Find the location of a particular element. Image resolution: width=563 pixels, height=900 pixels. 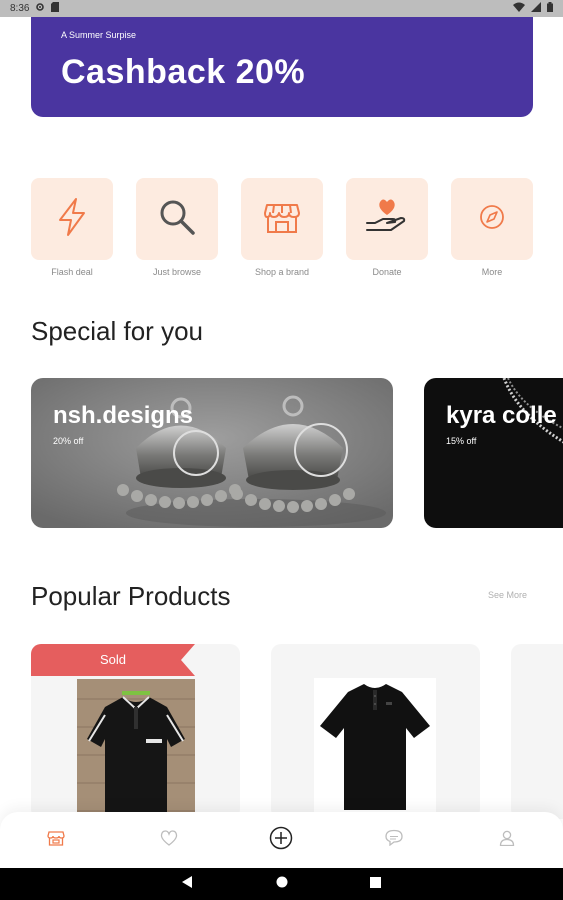

category-label: Donate is located at coordinates (387, 272).